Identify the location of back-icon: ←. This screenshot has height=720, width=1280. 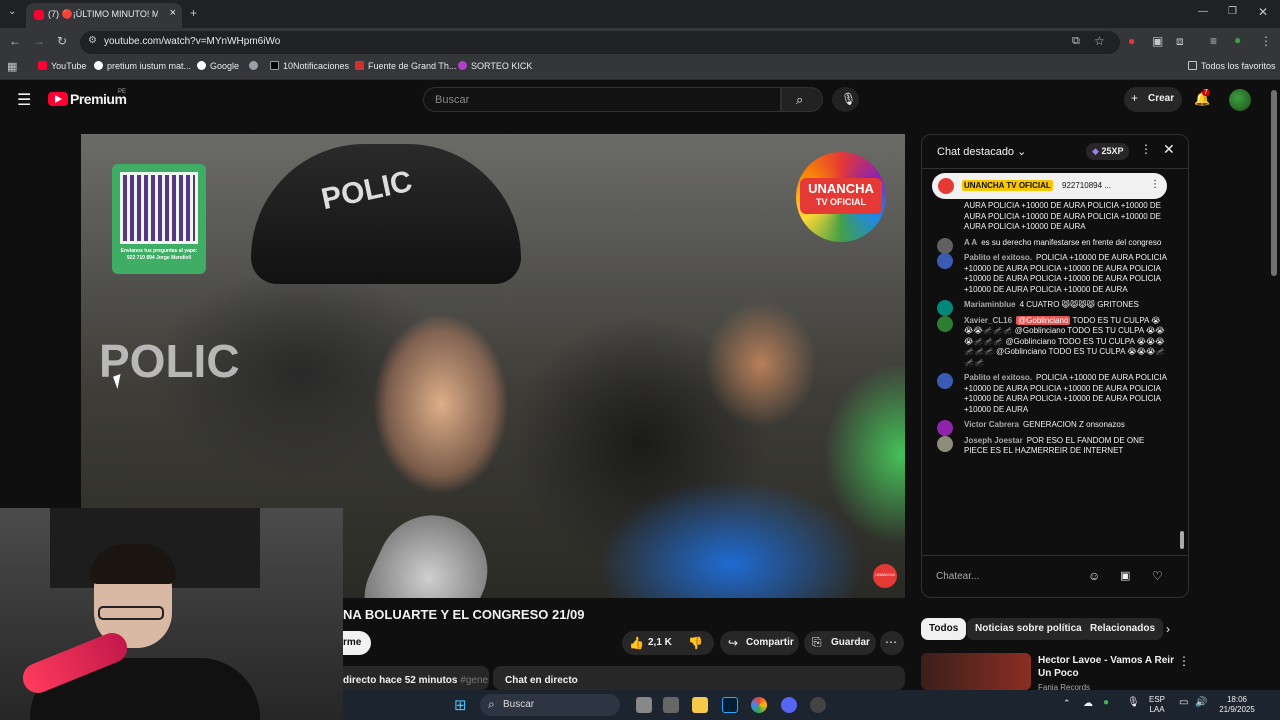
(15, 41).